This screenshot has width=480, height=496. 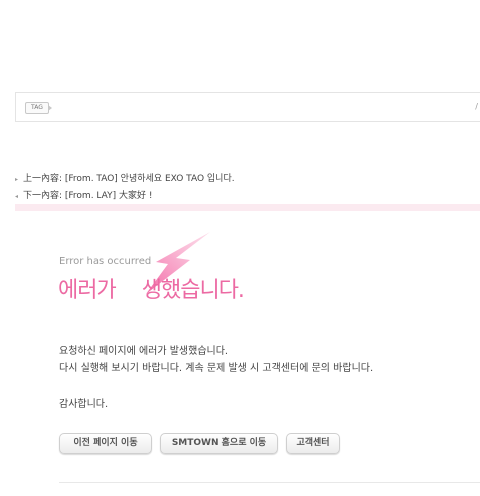 I want to click on error-subtitle: Error has occurred, so click(x=105, y=261).